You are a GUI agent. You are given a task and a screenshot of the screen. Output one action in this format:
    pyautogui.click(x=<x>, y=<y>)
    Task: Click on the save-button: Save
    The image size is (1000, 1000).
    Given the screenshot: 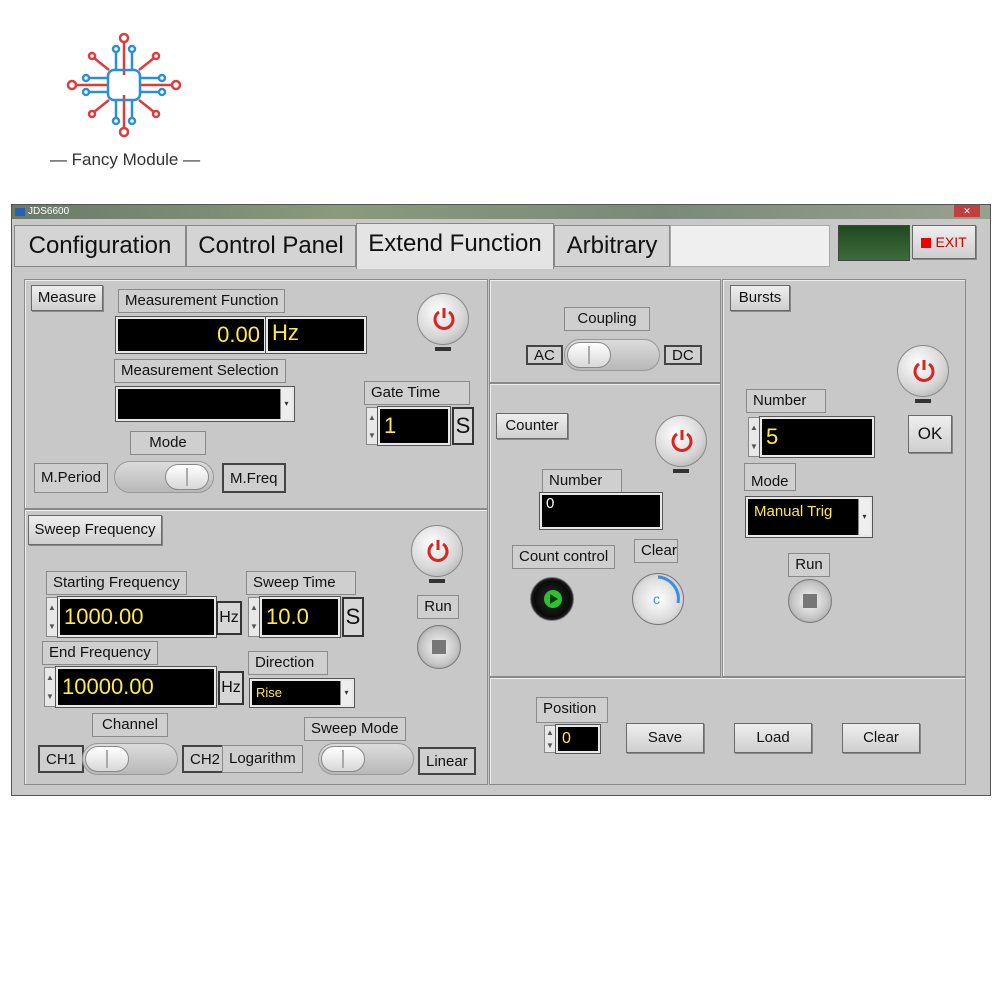 What is the action you would take?
    pyautogui.click(x=665, y=738)
    